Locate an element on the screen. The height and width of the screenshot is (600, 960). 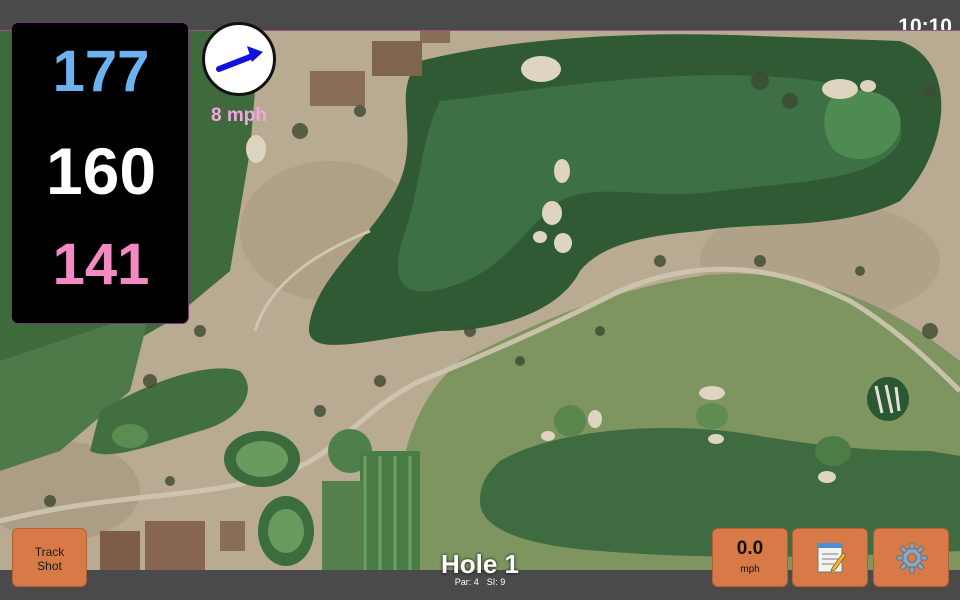
stroke-index-label: SI: 9 is located at coordinates (496, 582).